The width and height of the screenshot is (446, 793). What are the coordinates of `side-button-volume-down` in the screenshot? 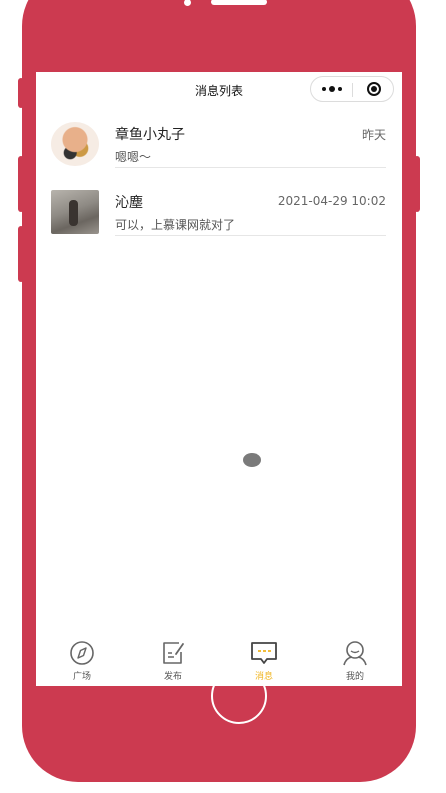 It's located at (21, 254).